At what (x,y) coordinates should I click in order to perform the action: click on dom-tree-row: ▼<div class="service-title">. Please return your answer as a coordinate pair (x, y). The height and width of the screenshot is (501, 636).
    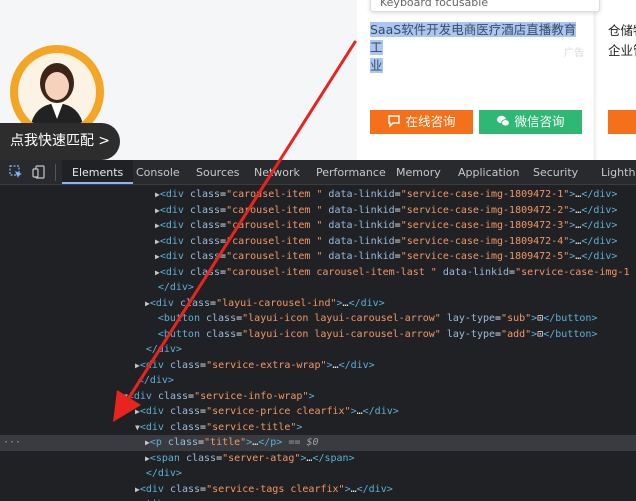
    Looking at the image, I should click on (318, 428).